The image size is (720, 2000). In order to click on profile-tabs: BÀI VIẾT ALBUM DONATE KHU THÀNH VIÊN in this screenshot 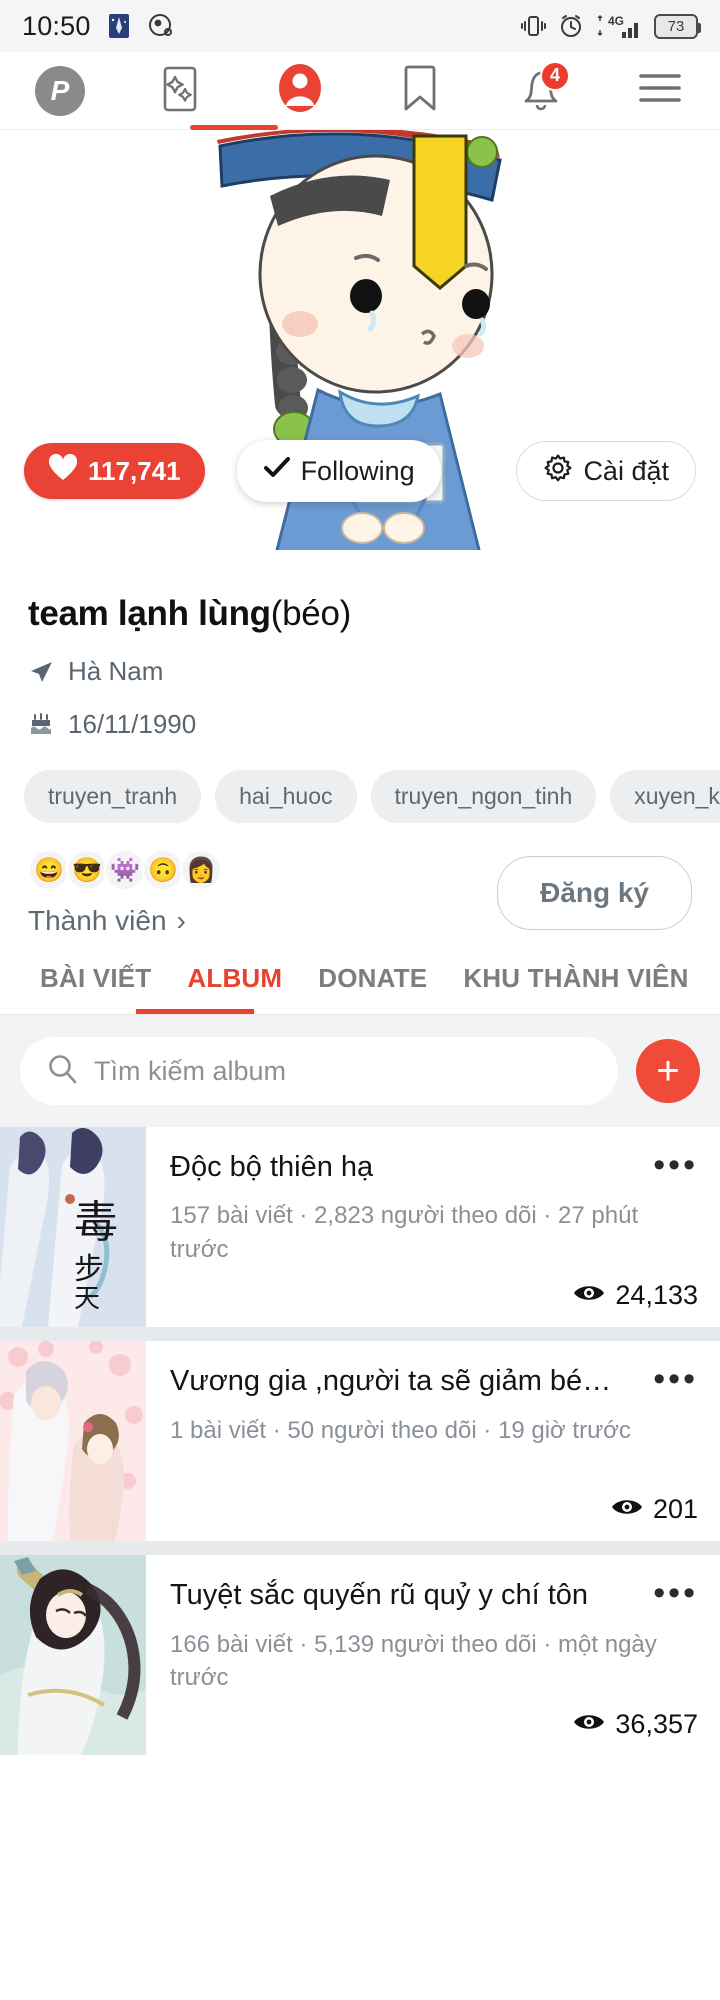, I will do `click(360, 975)`.